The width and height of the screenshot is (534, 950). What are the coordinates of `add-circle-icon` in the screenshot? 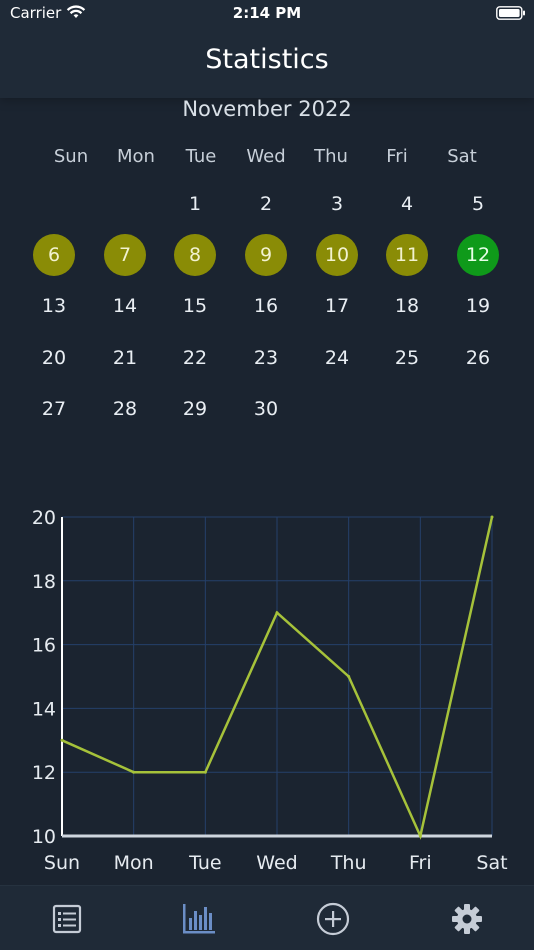 It's located at (333, 919).